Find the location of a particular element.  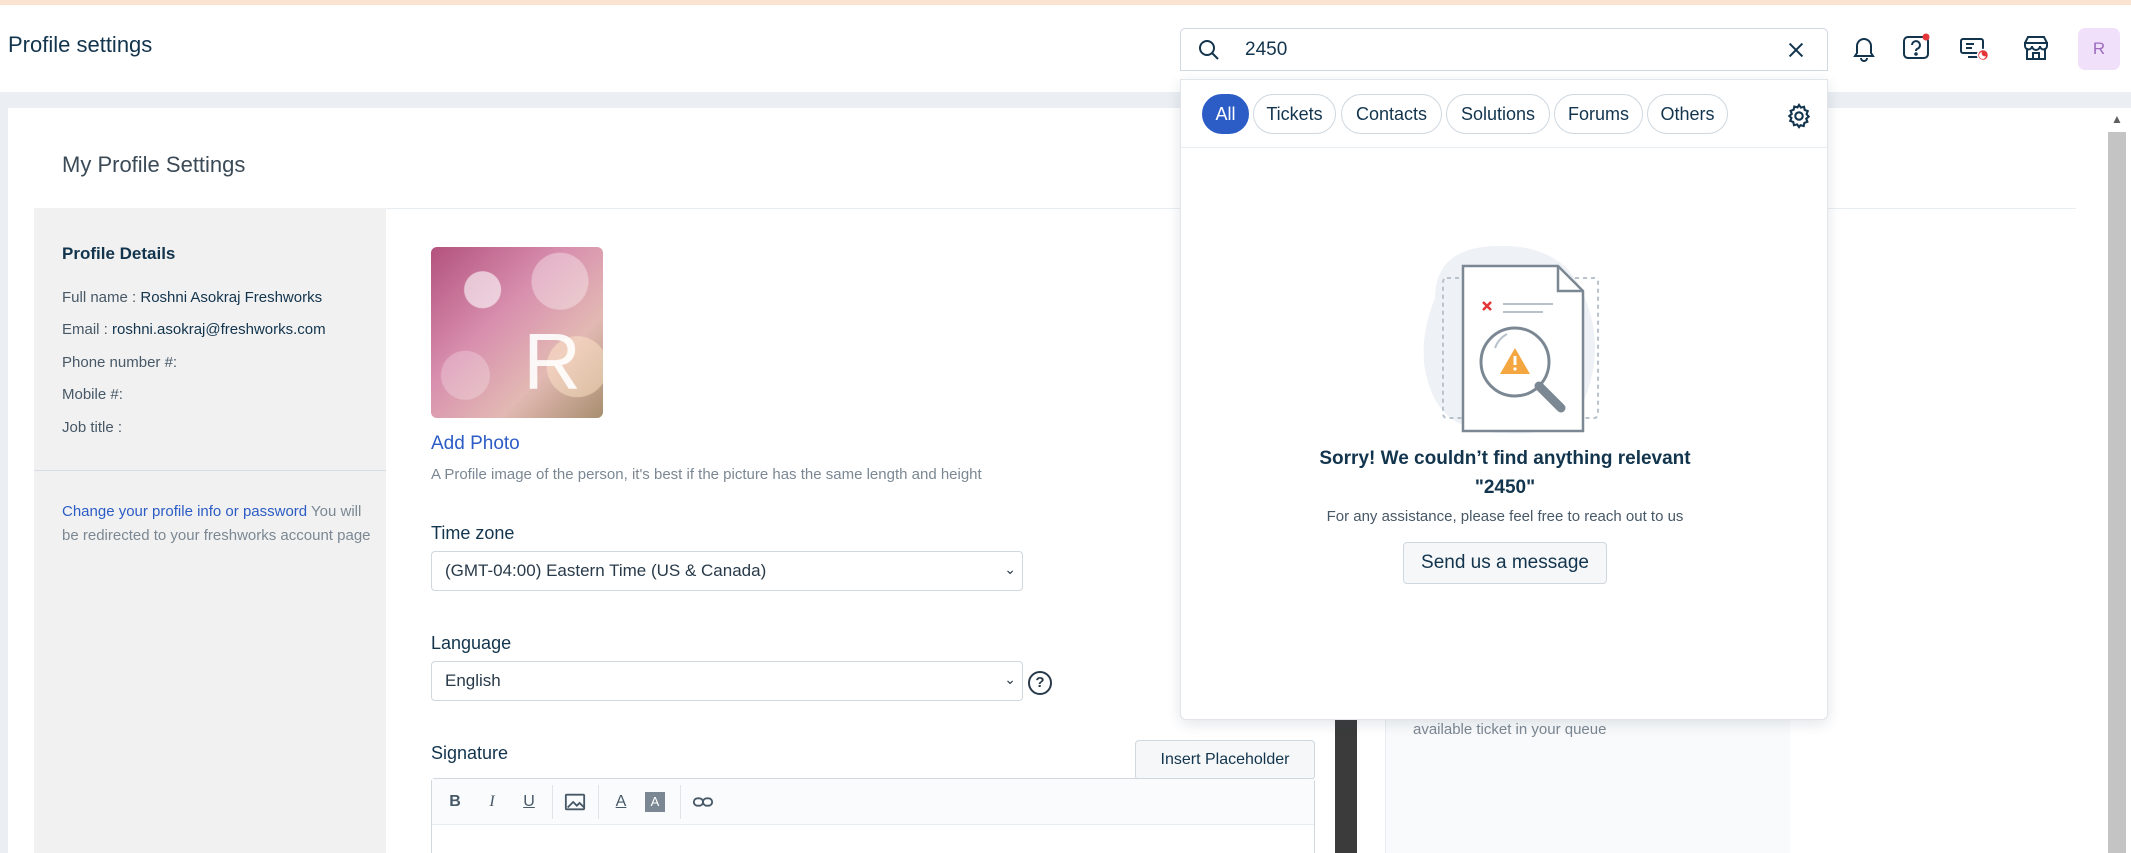

notifications-bell-icon is located at coordinates (1864, 48).